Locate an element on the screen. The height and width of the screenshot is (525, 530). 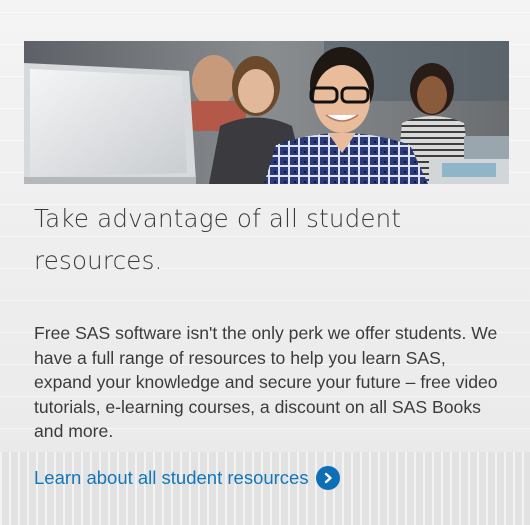
chevron-right-circle-icon is located at coordinates (327, 478).